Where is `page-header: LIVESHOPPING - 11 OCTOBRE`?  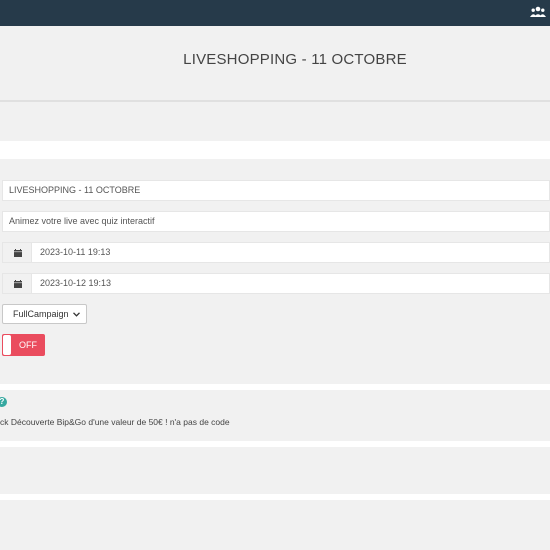
page-header: LIVESHOPPING - 11 OCTOBRE is located at coordinates (275, 64).